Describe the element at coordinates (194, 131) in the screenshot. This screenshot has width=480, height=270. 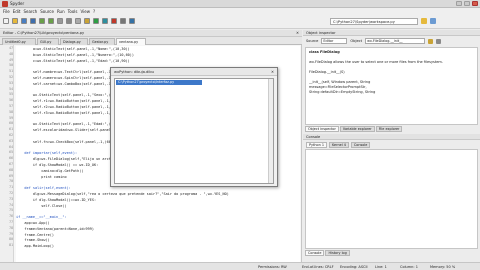
I see `dialog-file-list: C:\Python27\proyecto\Interfaz.py` at that location.